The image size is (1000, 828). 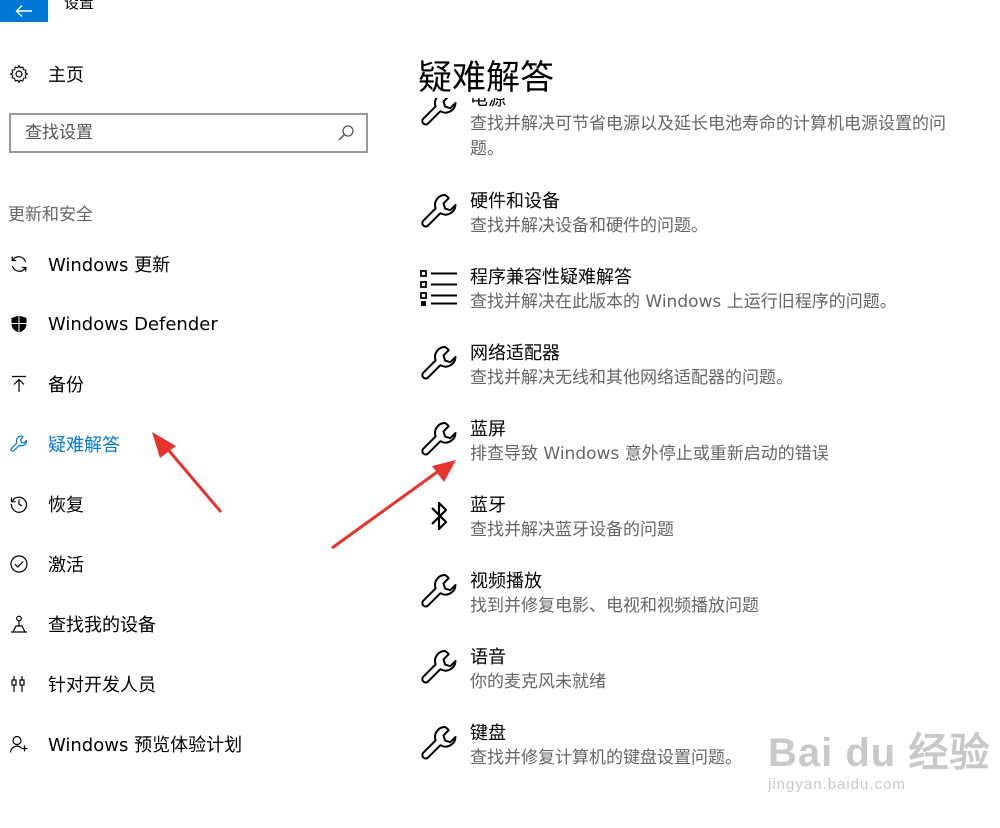 What do you see at coordinates (614, 606) in the screenshot?
I see `troubleshooter-description: 找到并修复电影、电视和视频播放问题` at bounding box center [614, 606].